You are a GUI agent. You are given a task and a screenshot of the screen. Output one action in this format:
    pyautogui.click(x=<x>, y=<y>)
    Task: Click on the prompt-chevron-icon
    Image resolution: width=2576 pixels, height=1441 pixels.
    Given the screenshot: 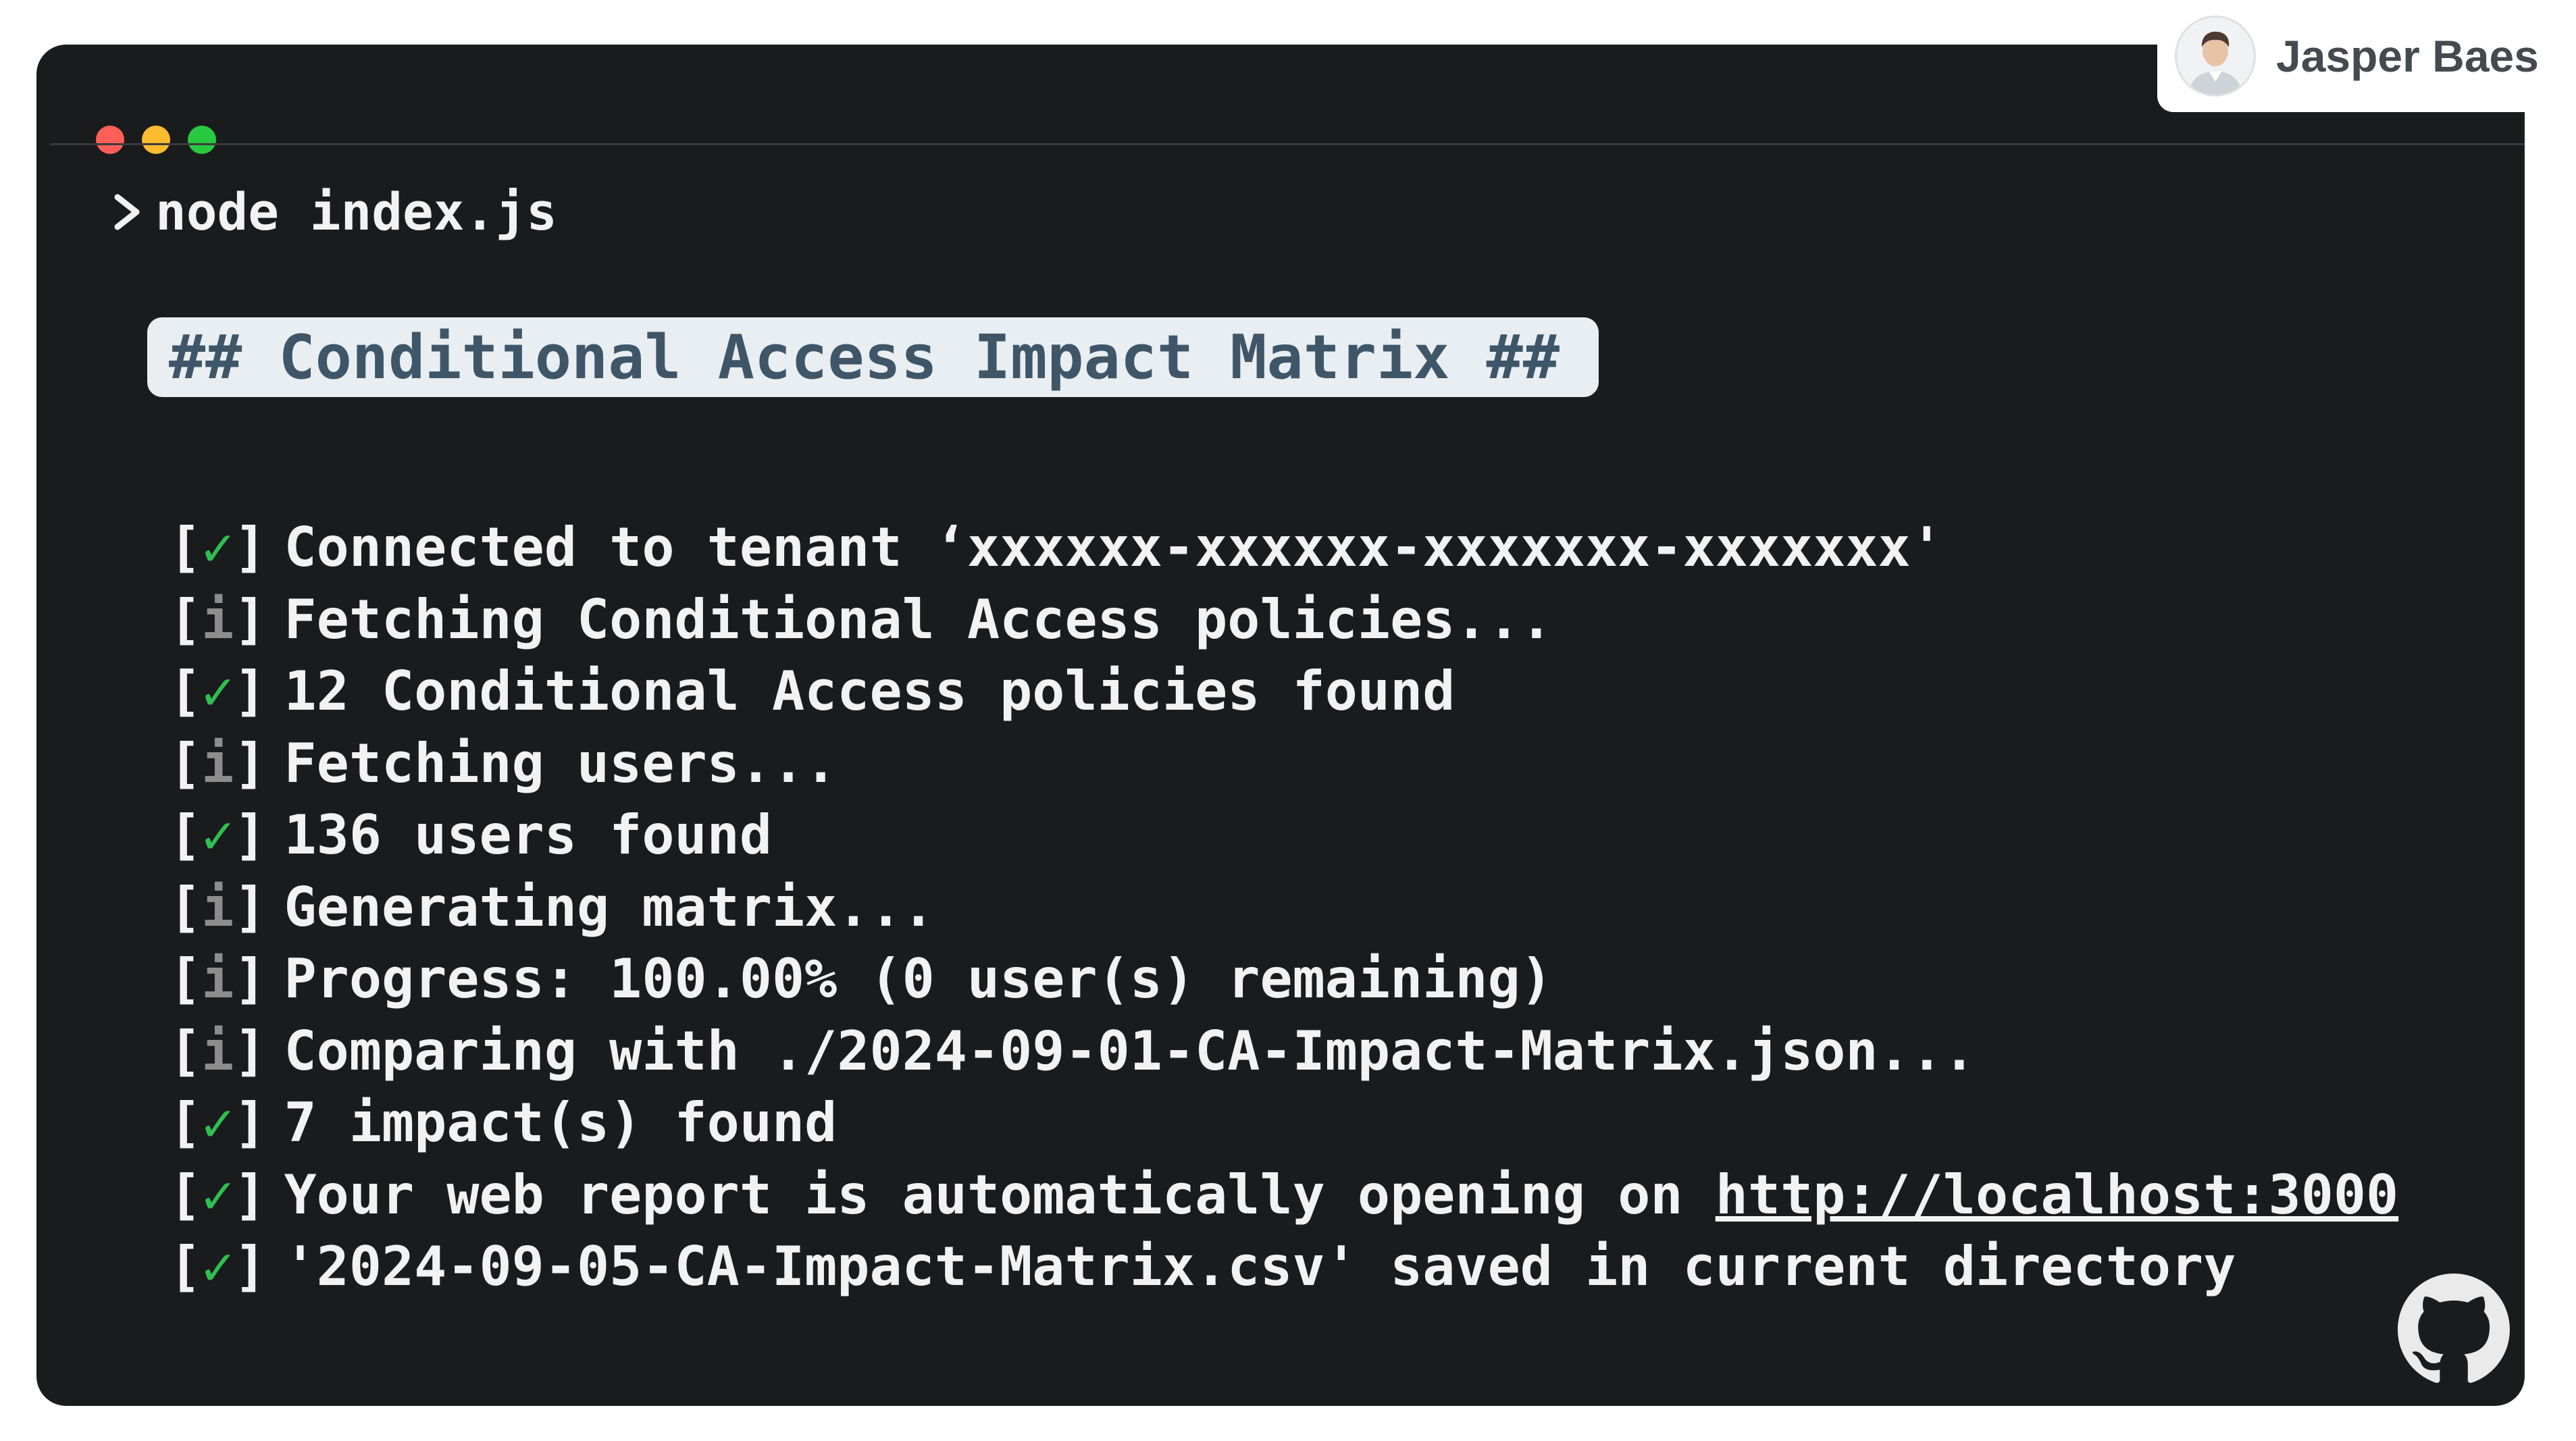 What is the action you would take?
    pyautogui.click(x=127, y=212)
    